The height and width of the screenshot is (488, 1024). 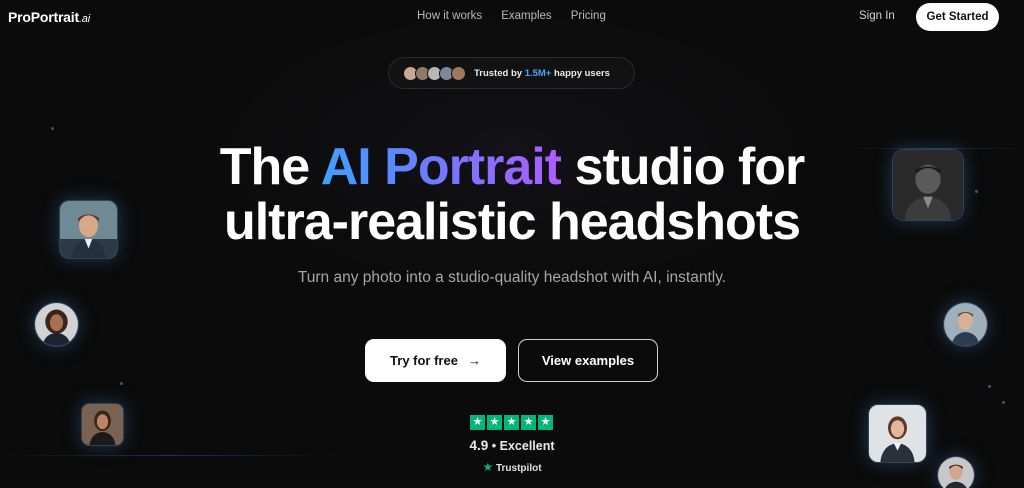 What do you see at coordinates (102, 424) in the screenshot?
I see `portrait-woman-office` at bounding box center [102, 424].